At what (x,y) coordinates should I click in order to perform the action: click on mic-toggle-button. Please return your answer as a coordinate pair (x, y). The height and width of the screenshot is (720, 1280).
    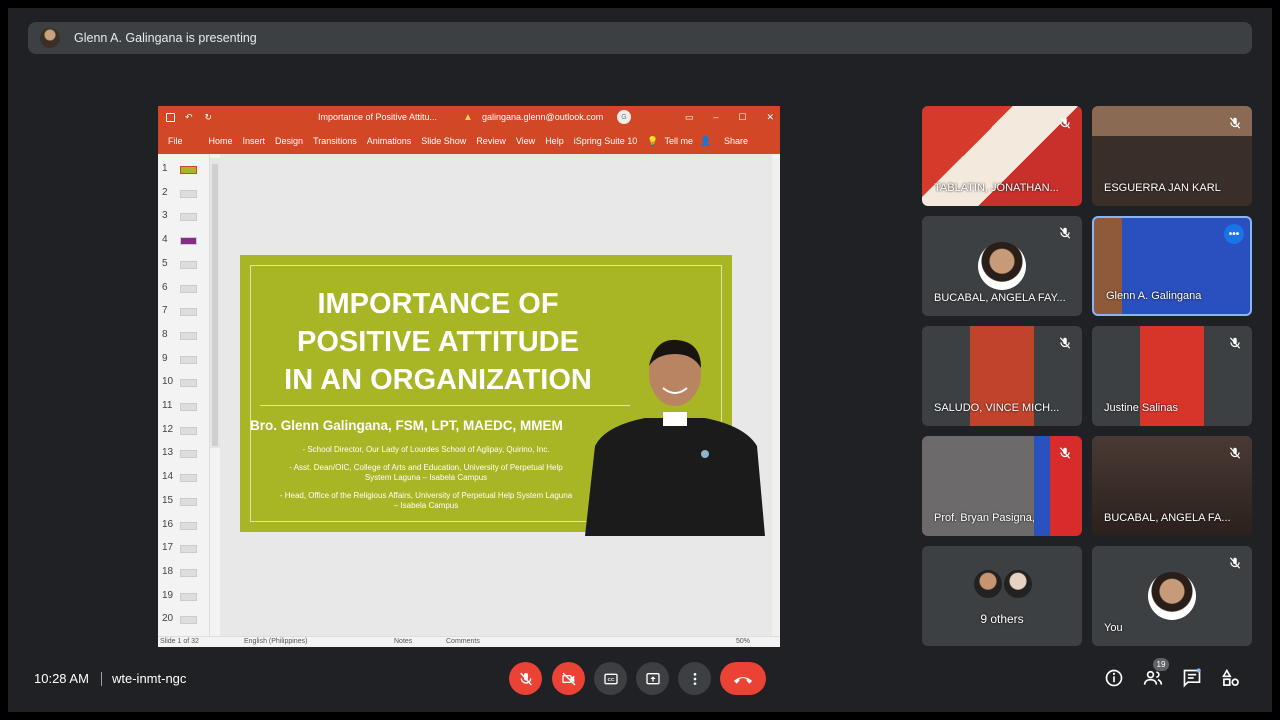
    Looking at the image, I should click on (525, 678).